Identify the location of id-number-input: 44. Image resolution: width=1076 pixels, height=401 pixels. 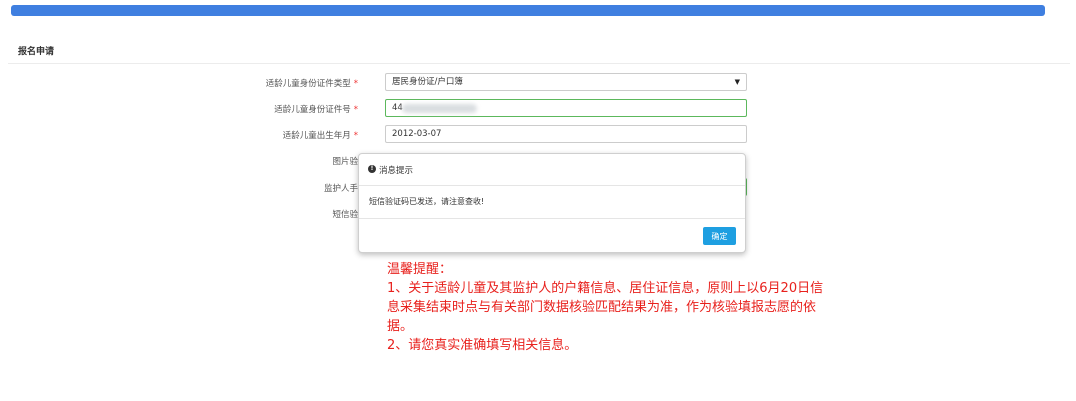
(566, 108).